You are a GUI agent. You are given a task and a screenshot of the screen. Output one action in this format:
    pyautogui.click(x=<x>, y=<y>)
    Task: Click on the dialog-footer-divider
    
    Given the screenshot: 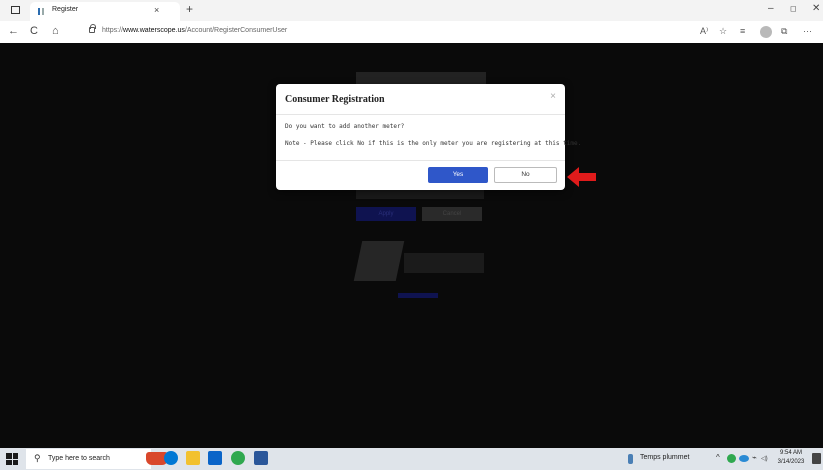 What is the action you would take?
    pyautogui.click(x=420, y=160)
    